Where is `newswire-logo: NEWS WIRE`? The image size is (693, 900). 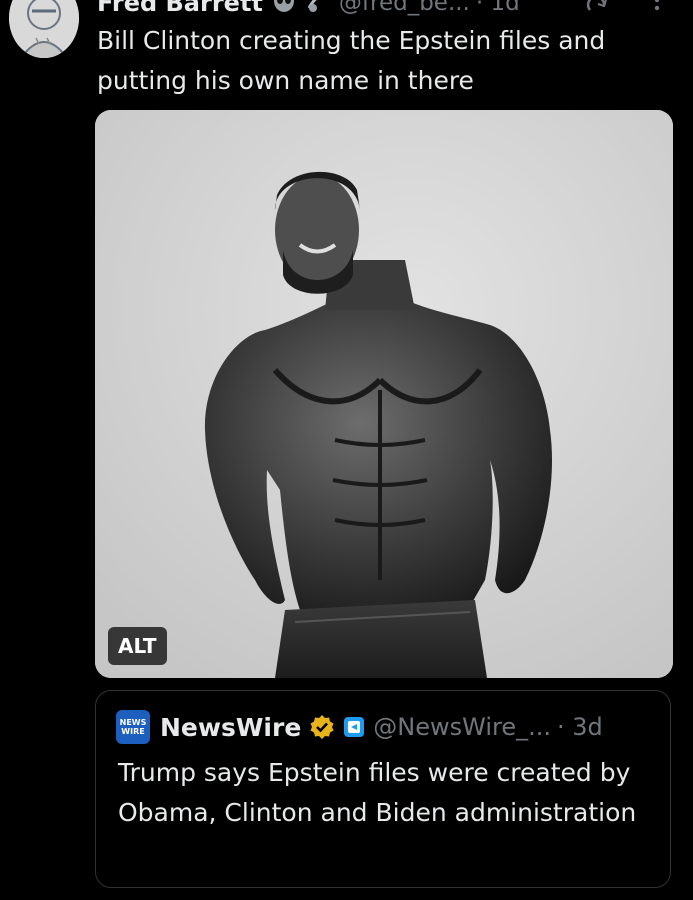
newswire-logo: NEWS WIRE is located at coordinates (133, 727).